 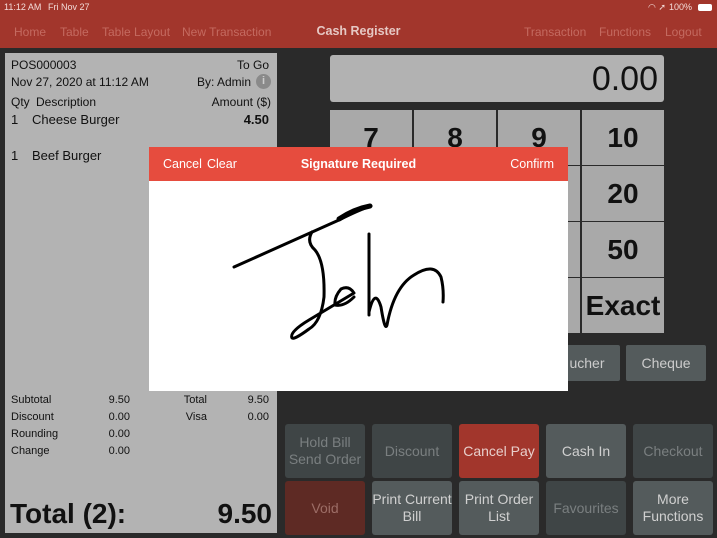 What do you see at coordinates (245, 513) in the screenshot?
I see `grand-total-value: 9.50` at bounding box center [245, 513].